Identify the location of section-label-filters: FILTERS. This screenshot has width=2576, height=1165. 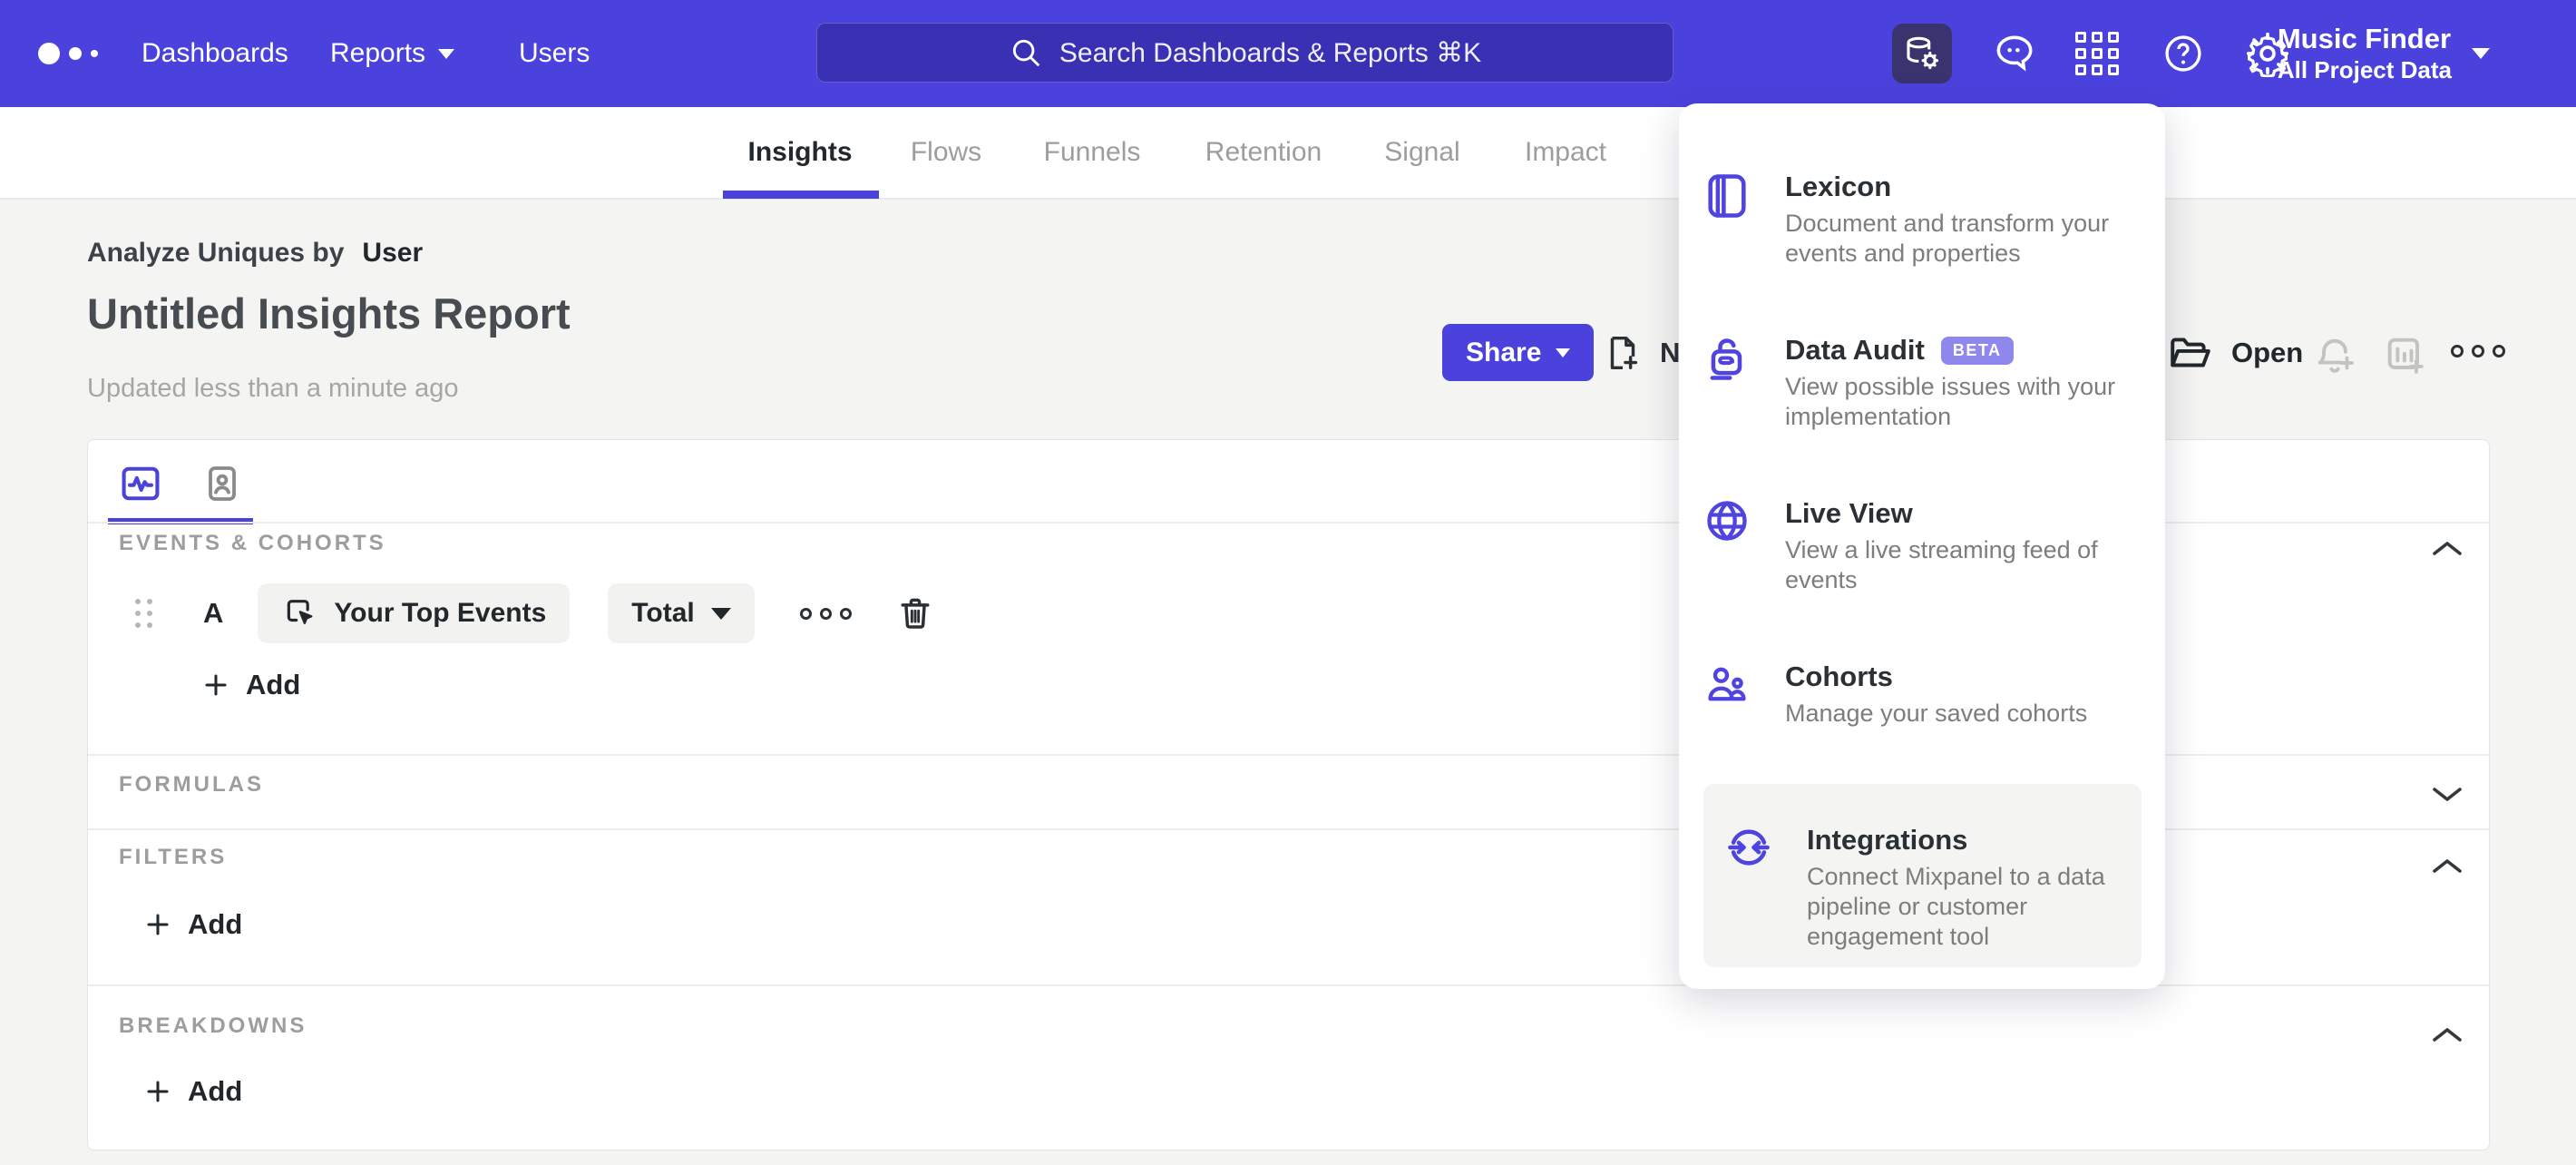
(173, 857).